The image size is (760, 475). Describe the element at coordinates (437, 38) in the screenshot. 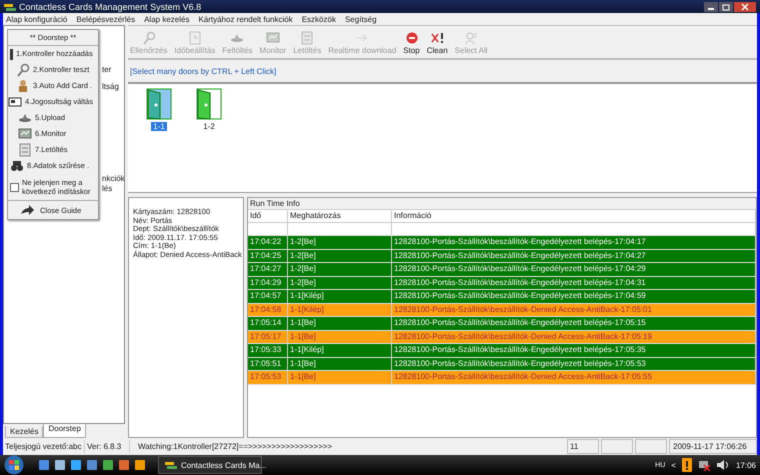

I see `cross-icon` at that location.